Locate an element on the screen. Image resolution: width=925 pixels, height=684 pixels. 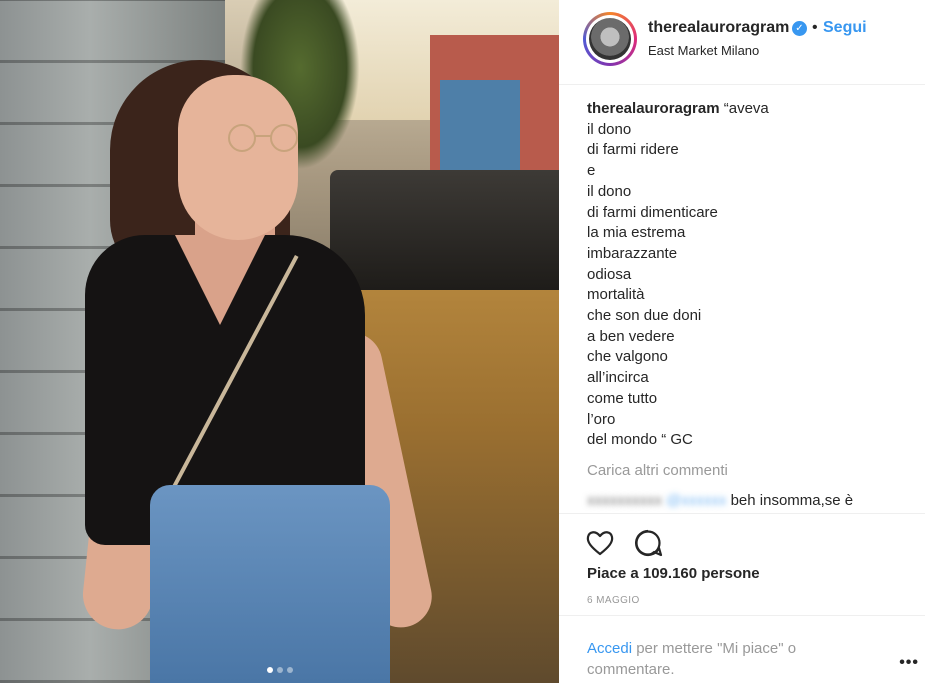
comment-icon is located at coordinates (648, 543).